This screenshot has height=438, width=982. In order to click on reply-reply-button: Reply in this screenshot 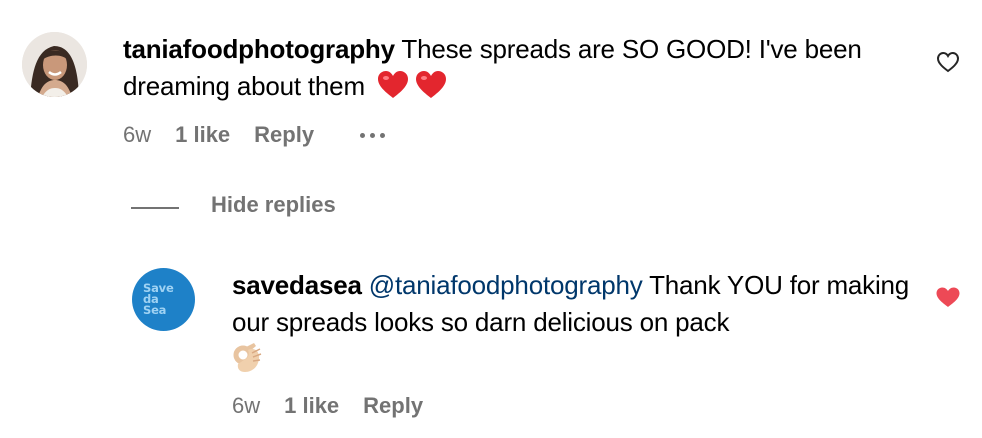, I will do `click(393, 406)`.